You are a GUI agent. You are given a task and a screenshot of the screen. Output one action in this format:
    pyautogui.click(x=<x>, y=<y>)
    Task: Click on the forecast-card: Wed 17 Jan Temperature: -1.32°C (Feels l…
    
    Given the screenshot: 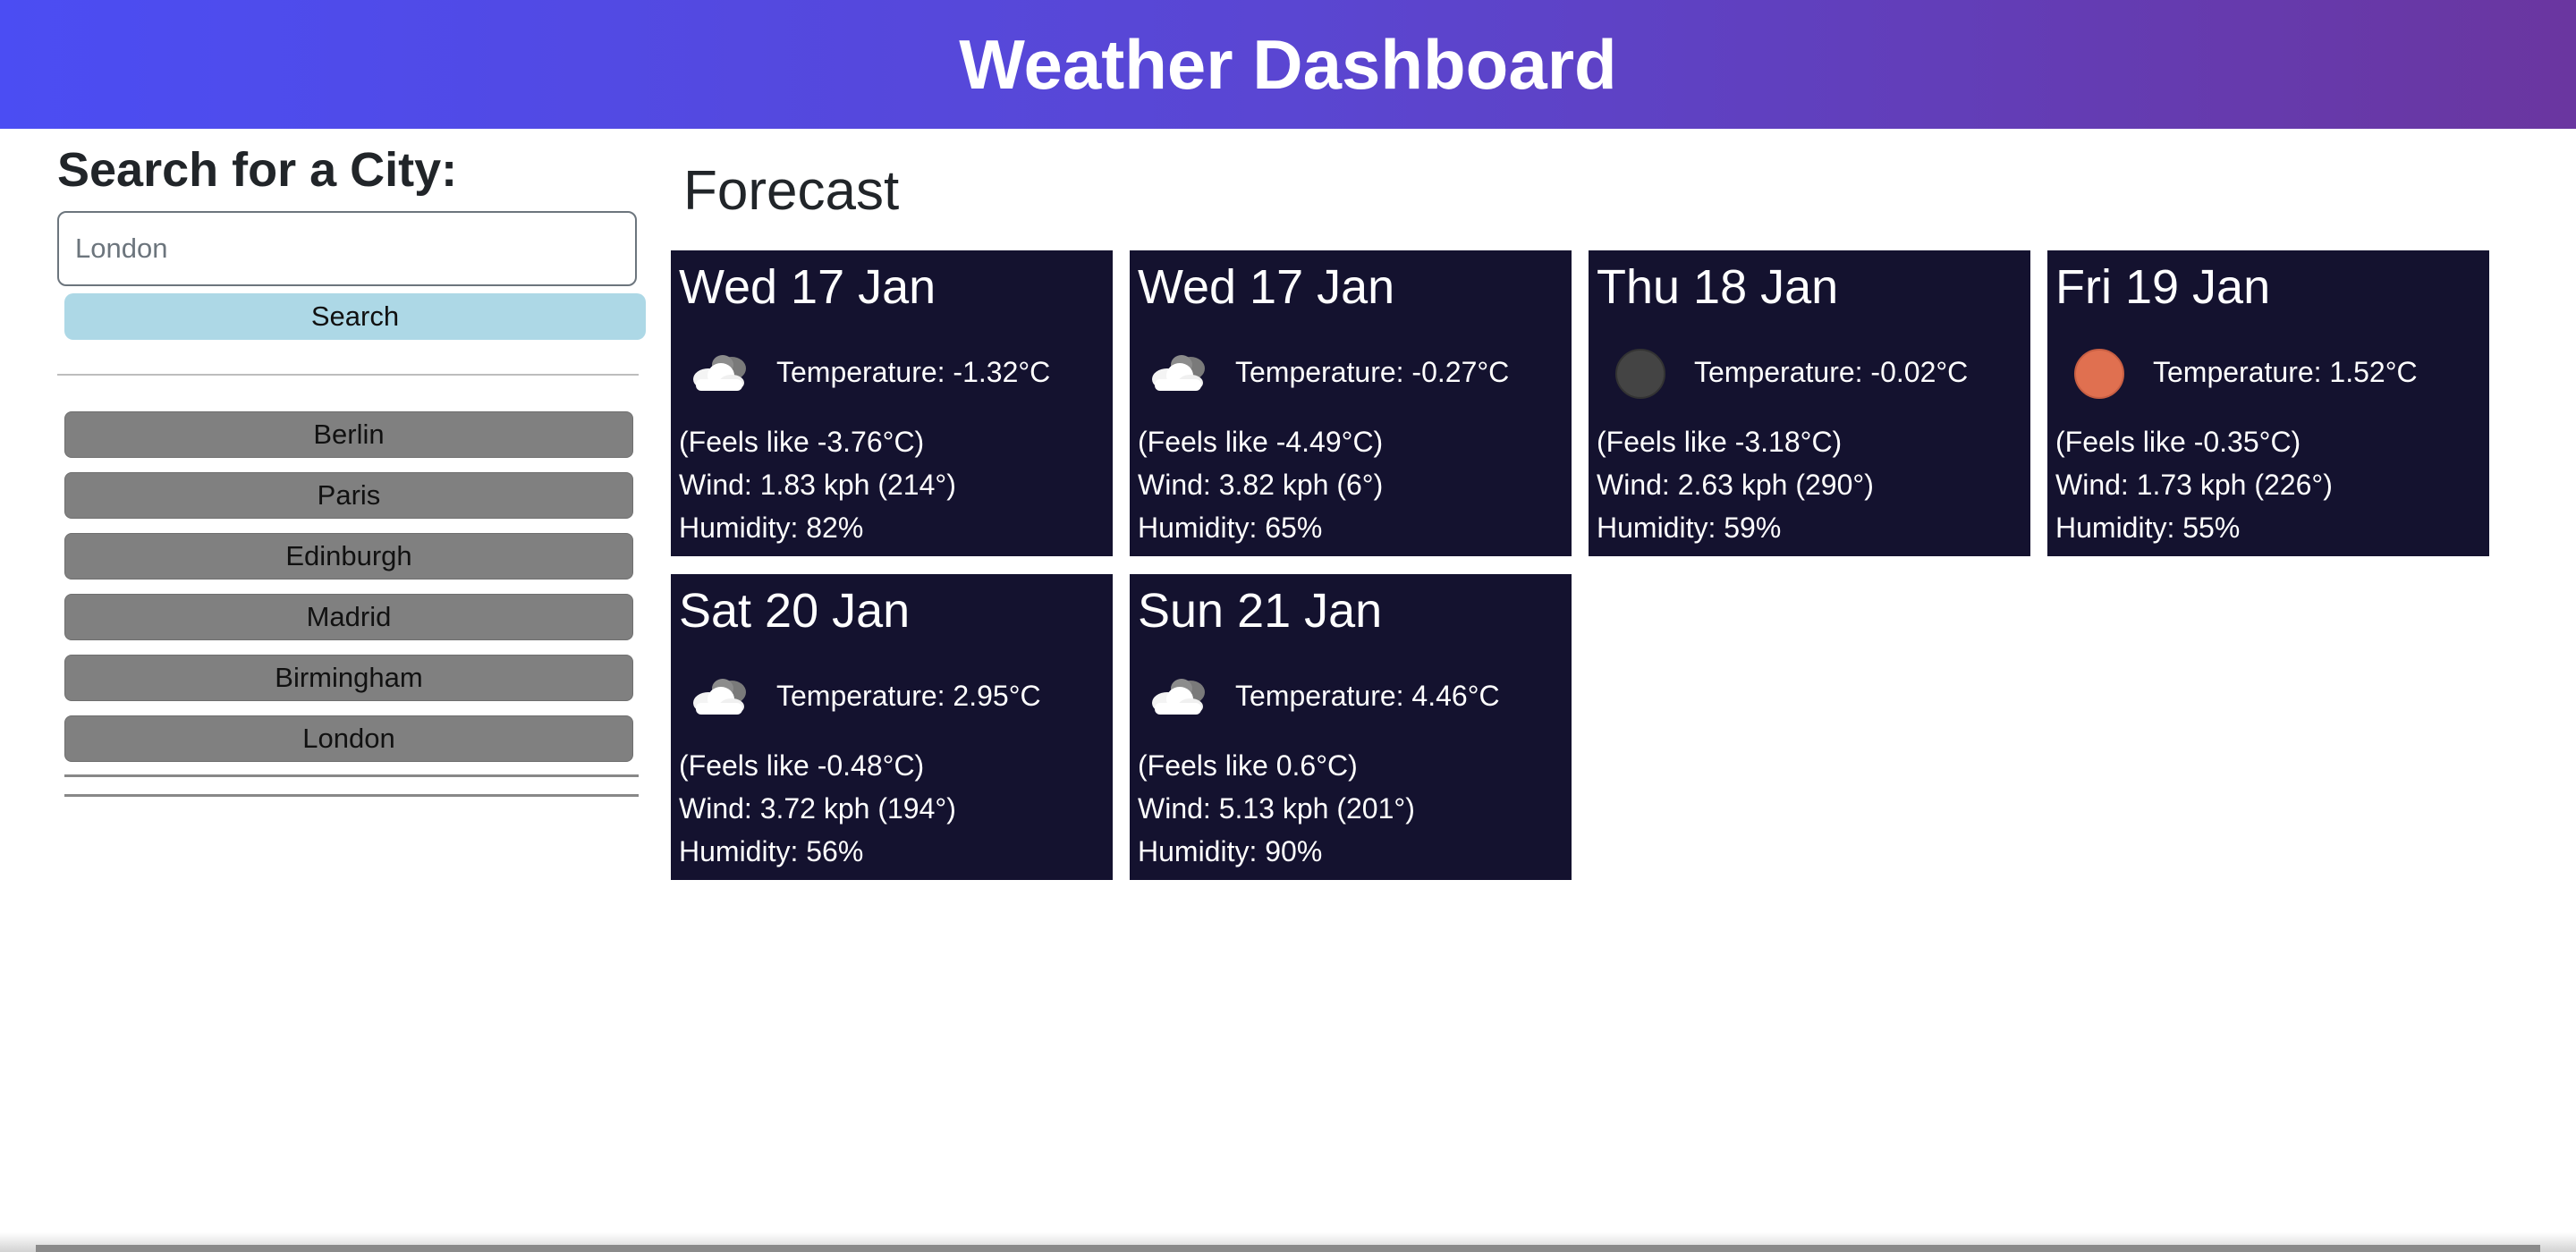 What is the action you would take?
    pyautogui.click(x=892, y=403)
    